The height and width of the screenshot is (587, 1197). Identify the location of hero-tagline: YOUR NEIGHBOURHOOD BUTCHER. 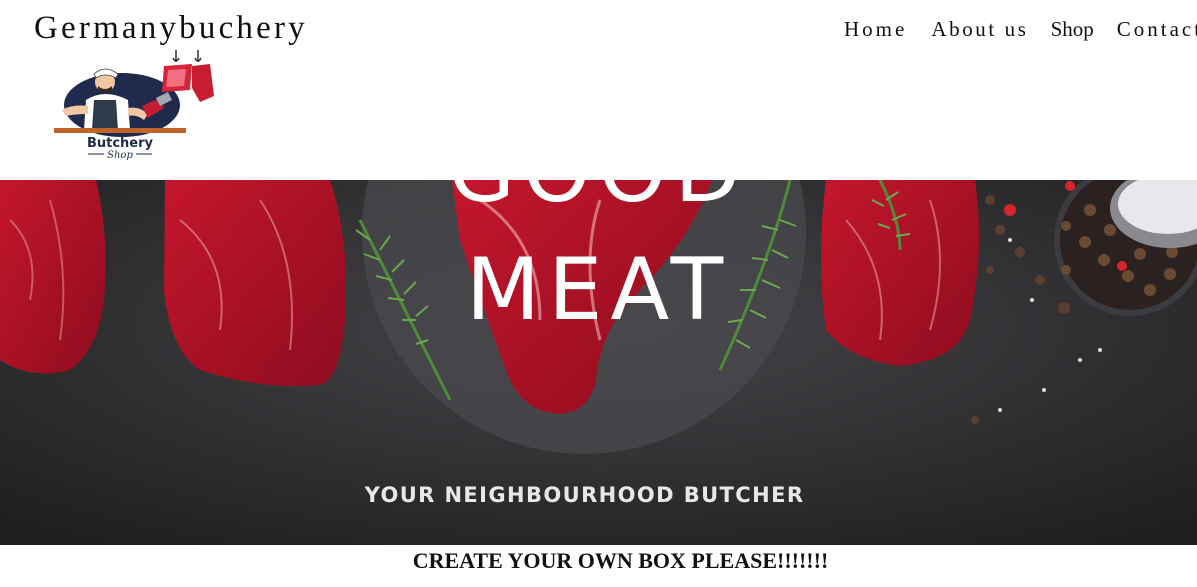
(584, 495).